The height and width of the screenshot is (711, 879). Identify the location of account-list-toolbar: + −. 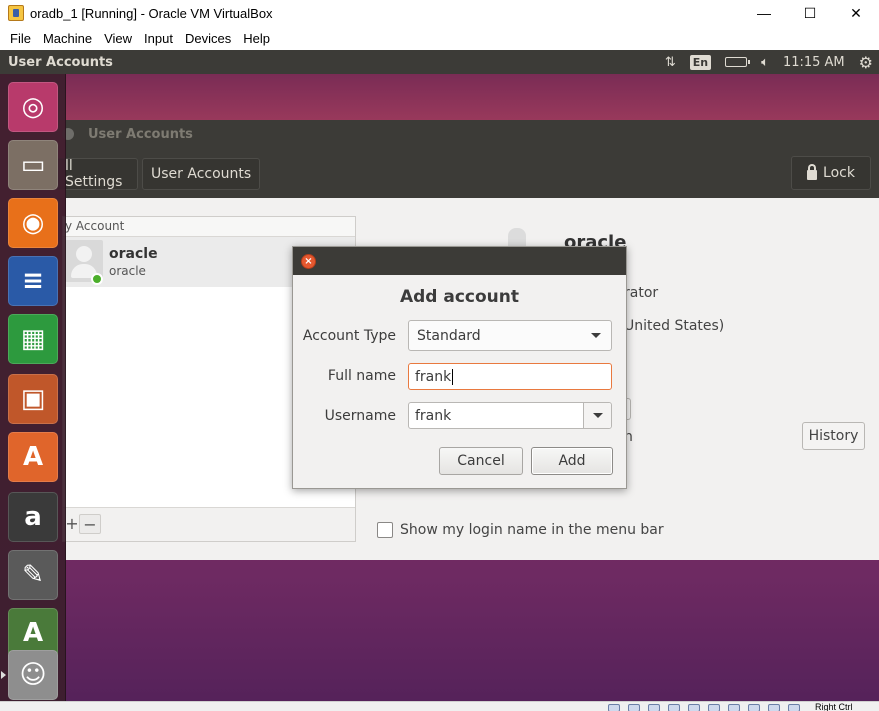
(209, 524).